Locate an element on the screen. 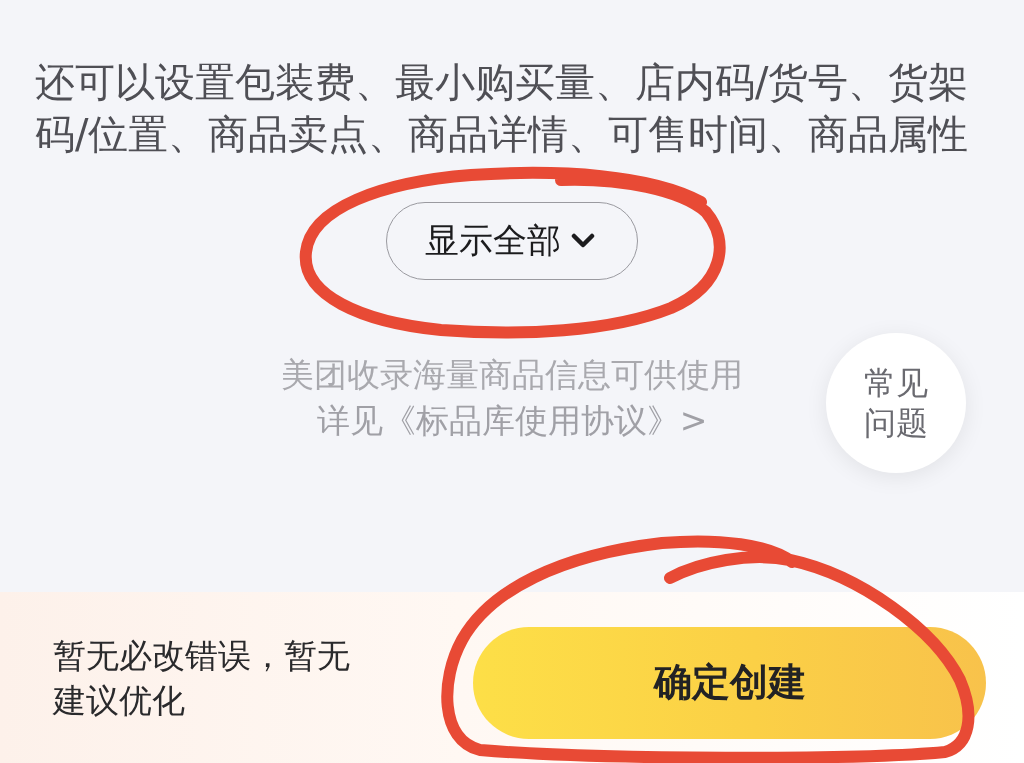  faq-button: 常见问题 is located at coordinates (896, 403).